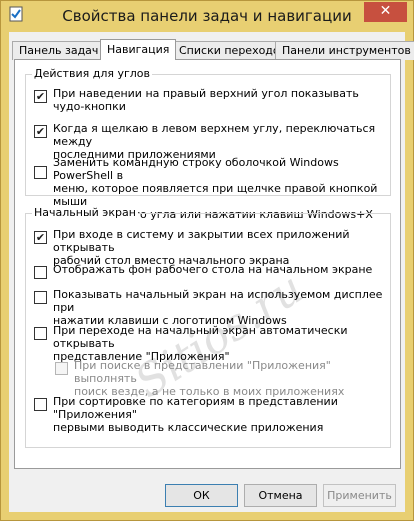 The width and height of the screenshot is (414, 521). I want to click on cancel-button: Отмена, so click(280, 495).